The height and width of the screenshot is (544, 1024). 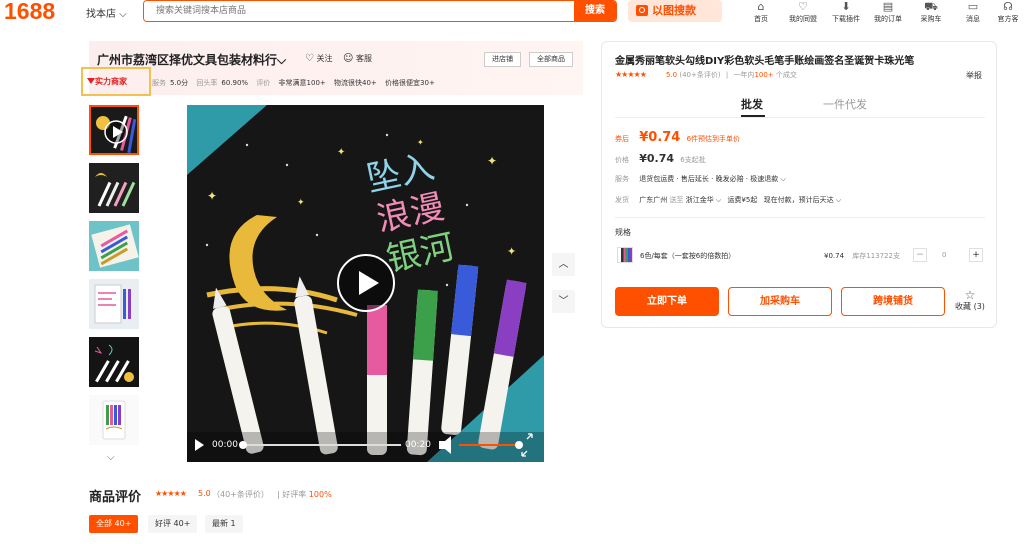 I want to click on nav-official-service: ☊ 官方客, so click(x=1008, y=12).